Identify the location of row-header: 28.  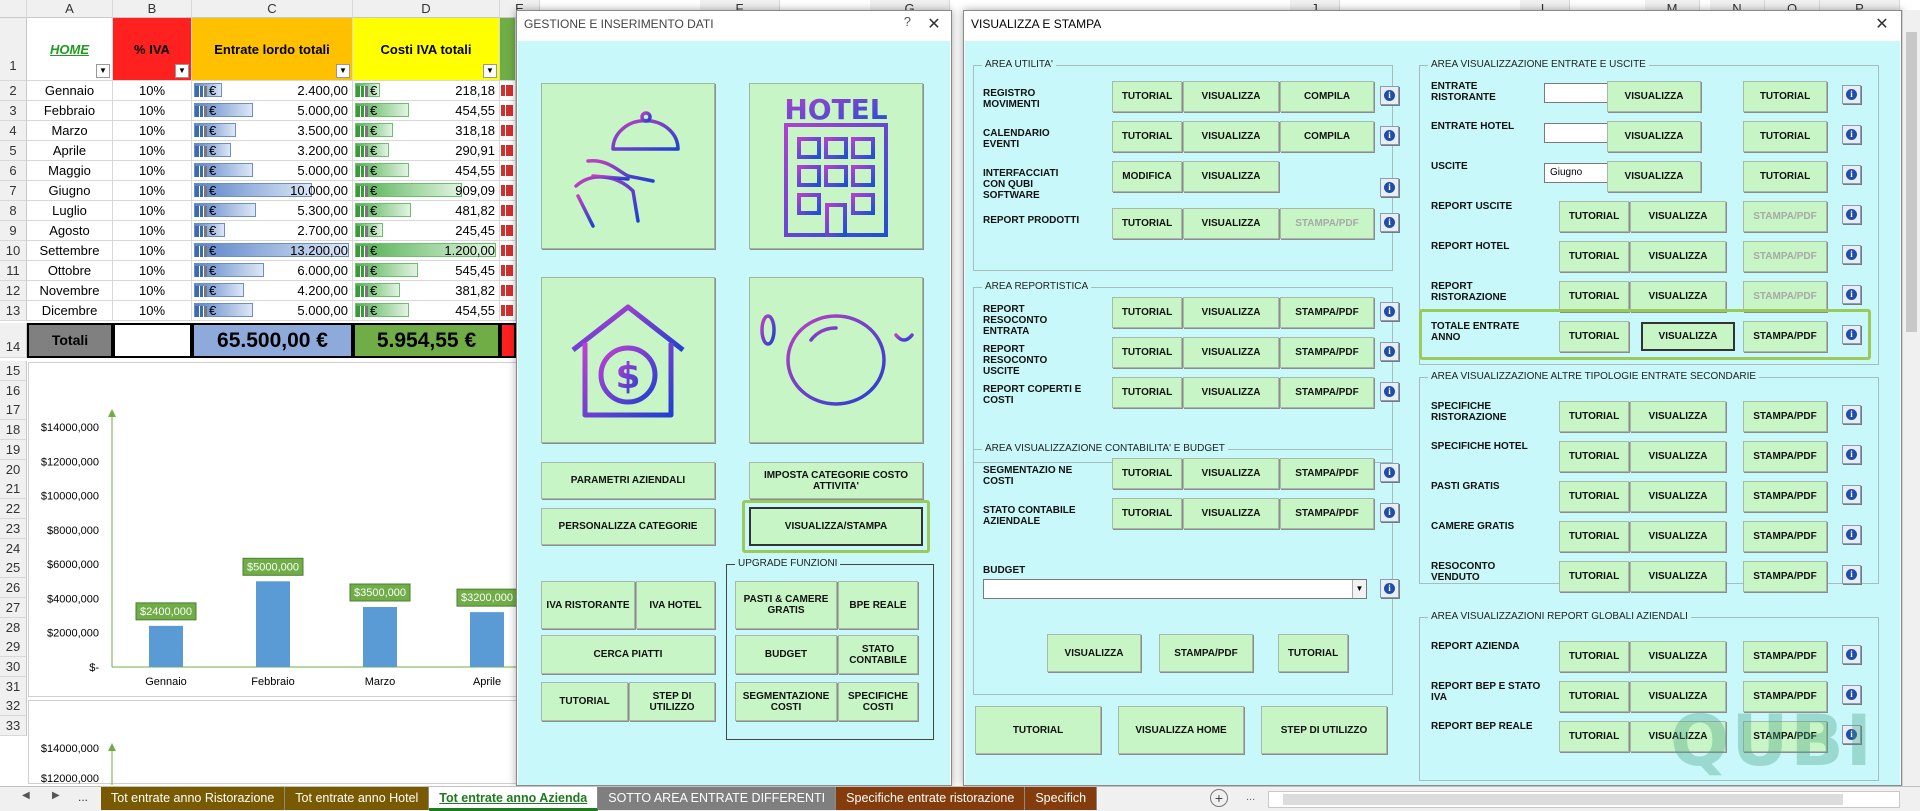
(13, 628).